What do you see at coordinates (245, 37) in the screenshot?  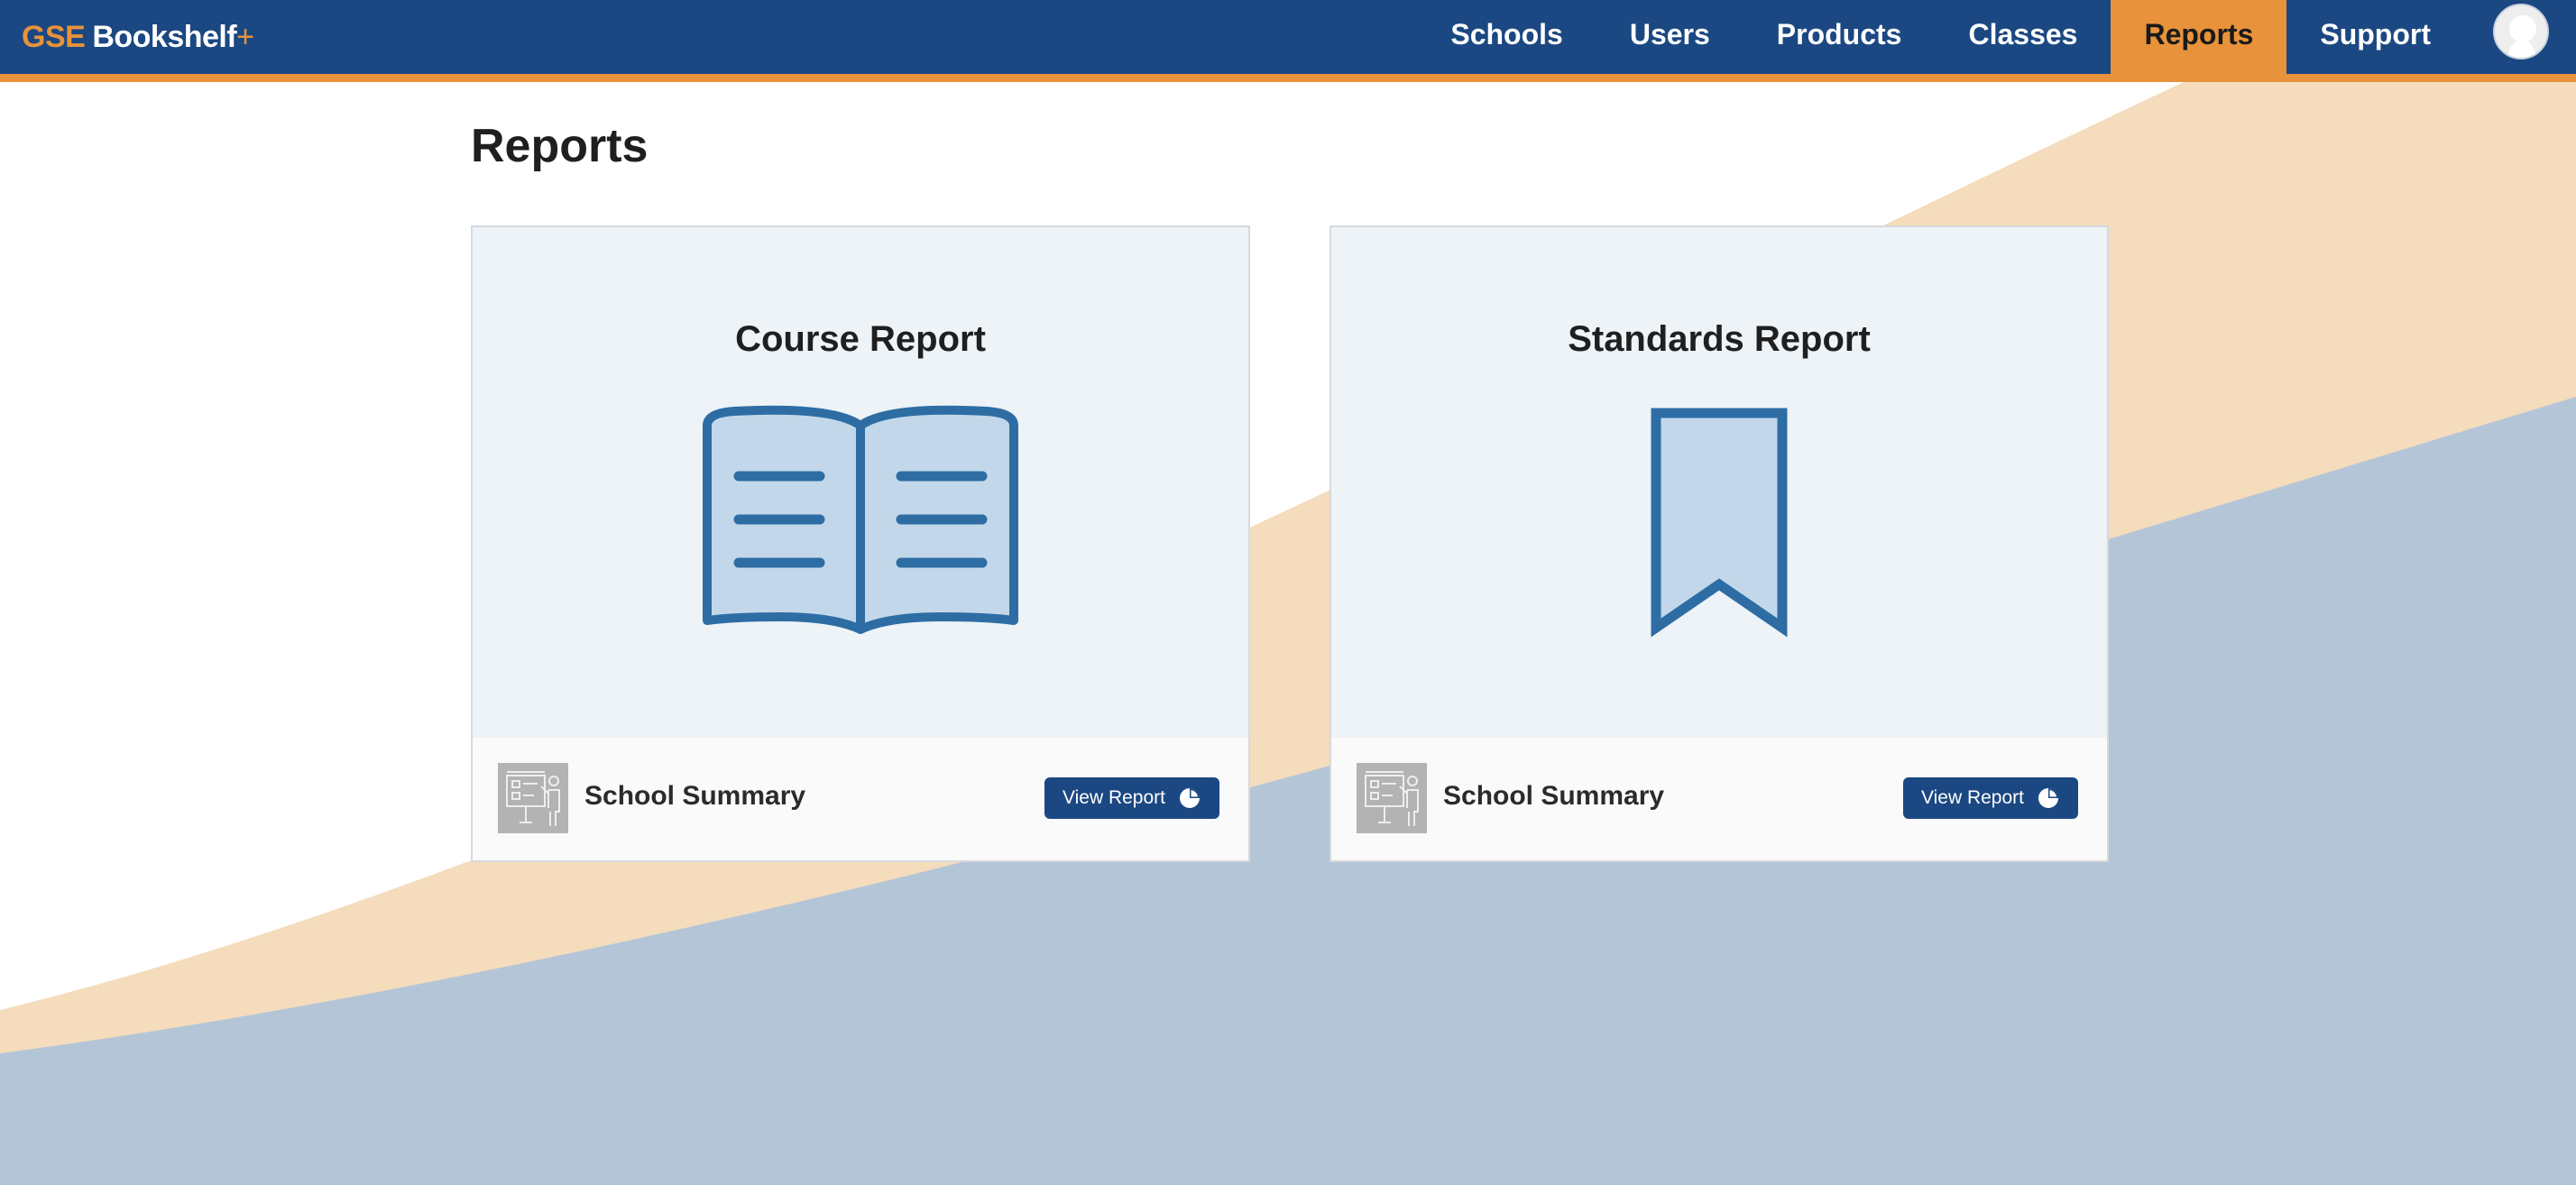 I see `logo-plus: +` at bounding box center [245, 37].